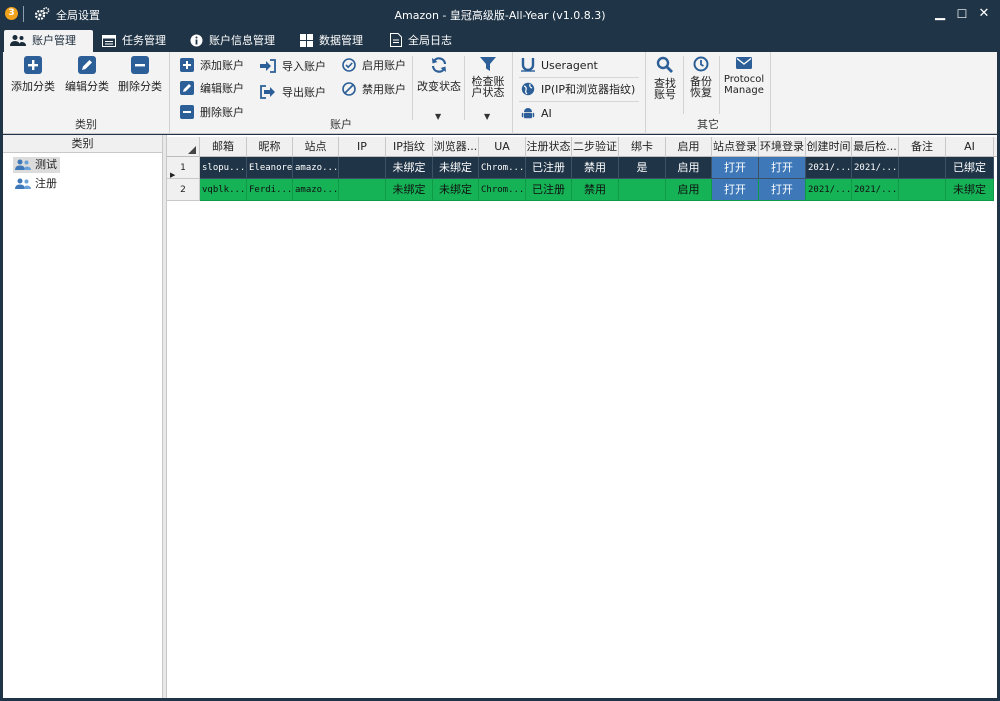  Describe the element at coordinates (940, 14) in the screenshot. I see `minimize-button: ▁` at that location.